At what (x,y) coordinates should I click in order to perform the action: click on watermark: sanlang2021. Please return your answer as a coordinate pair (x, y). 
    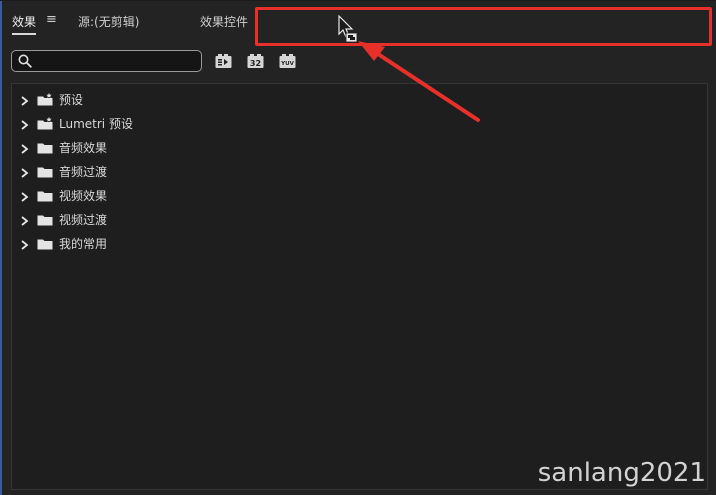
    Looking at the image, I should click on (621, 473).